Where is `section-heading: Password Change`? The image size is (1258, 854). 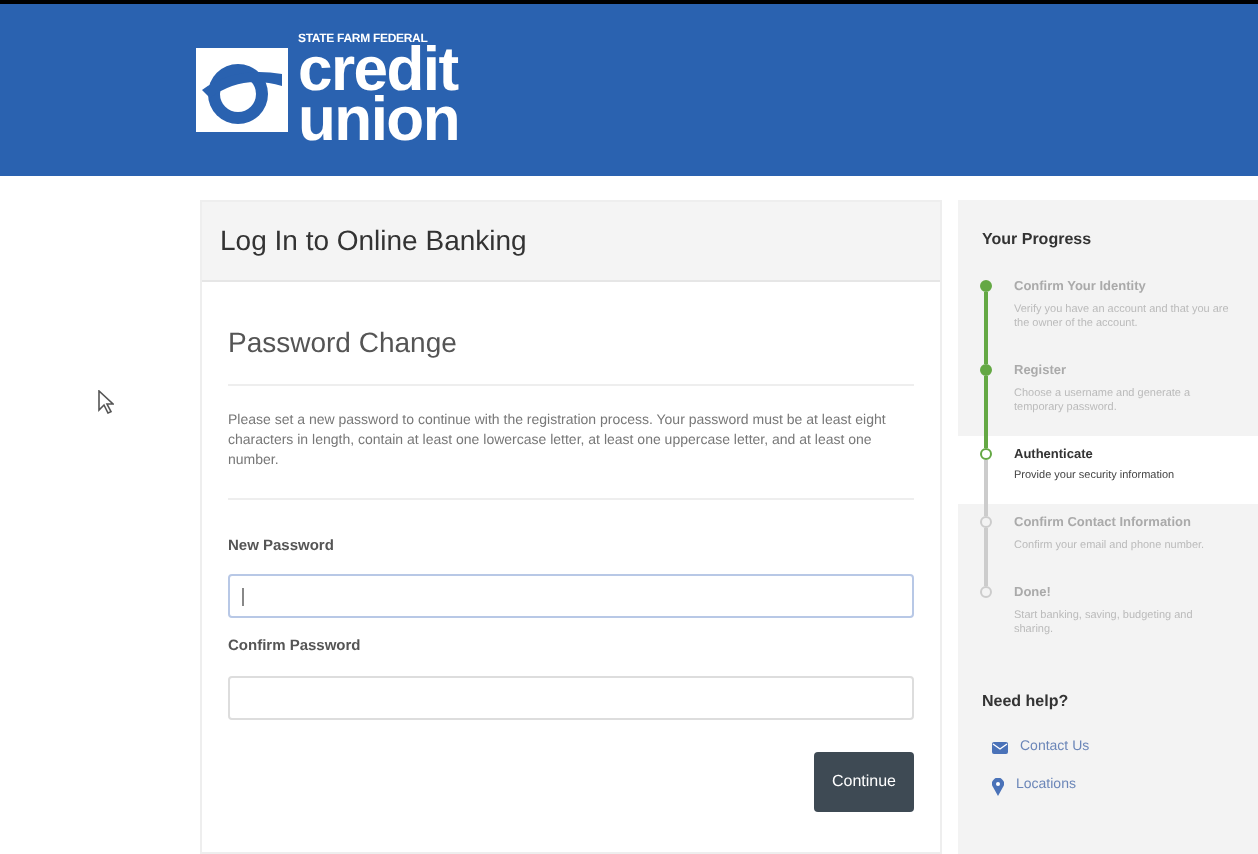 section-heading: Password Change is located at coordinates (571, 334).